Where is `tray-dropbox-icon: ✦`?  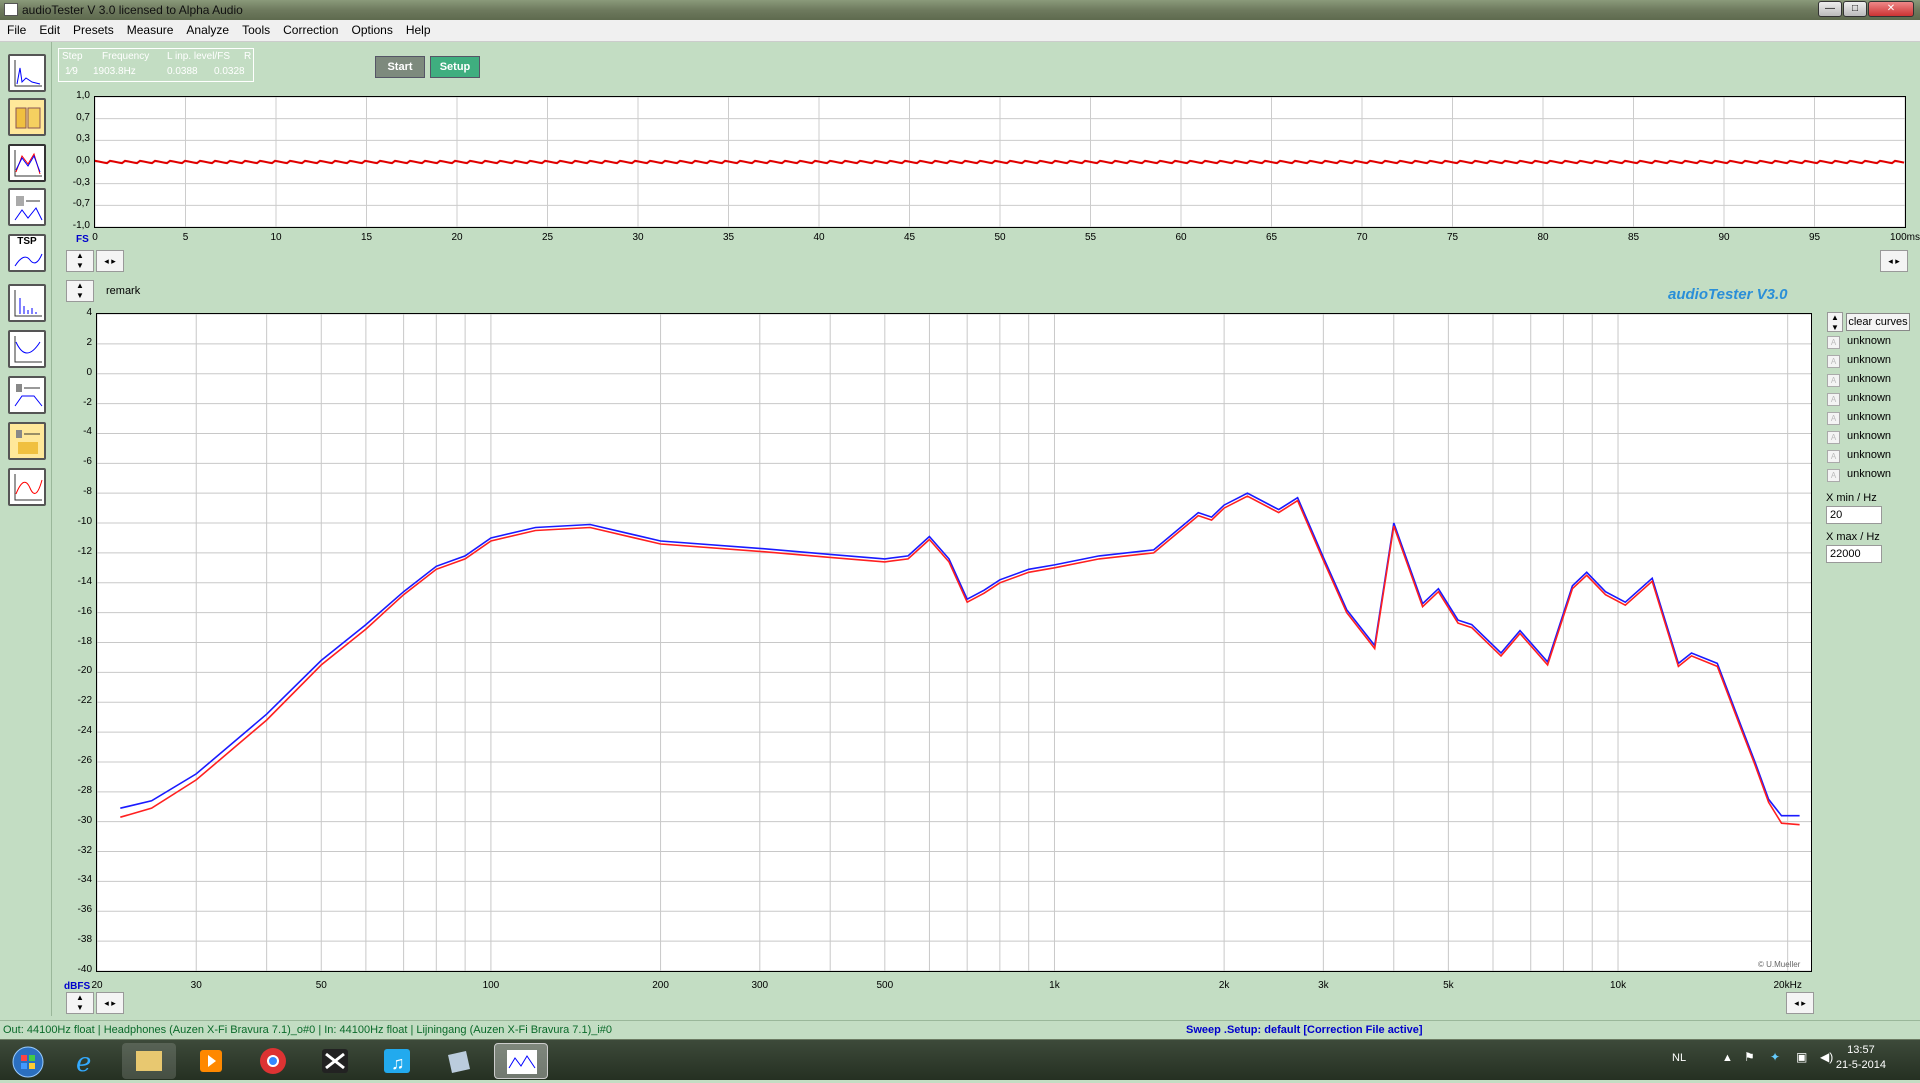 tray-dropbox-icon: ✦ is located at coordinates (1775, 1057).